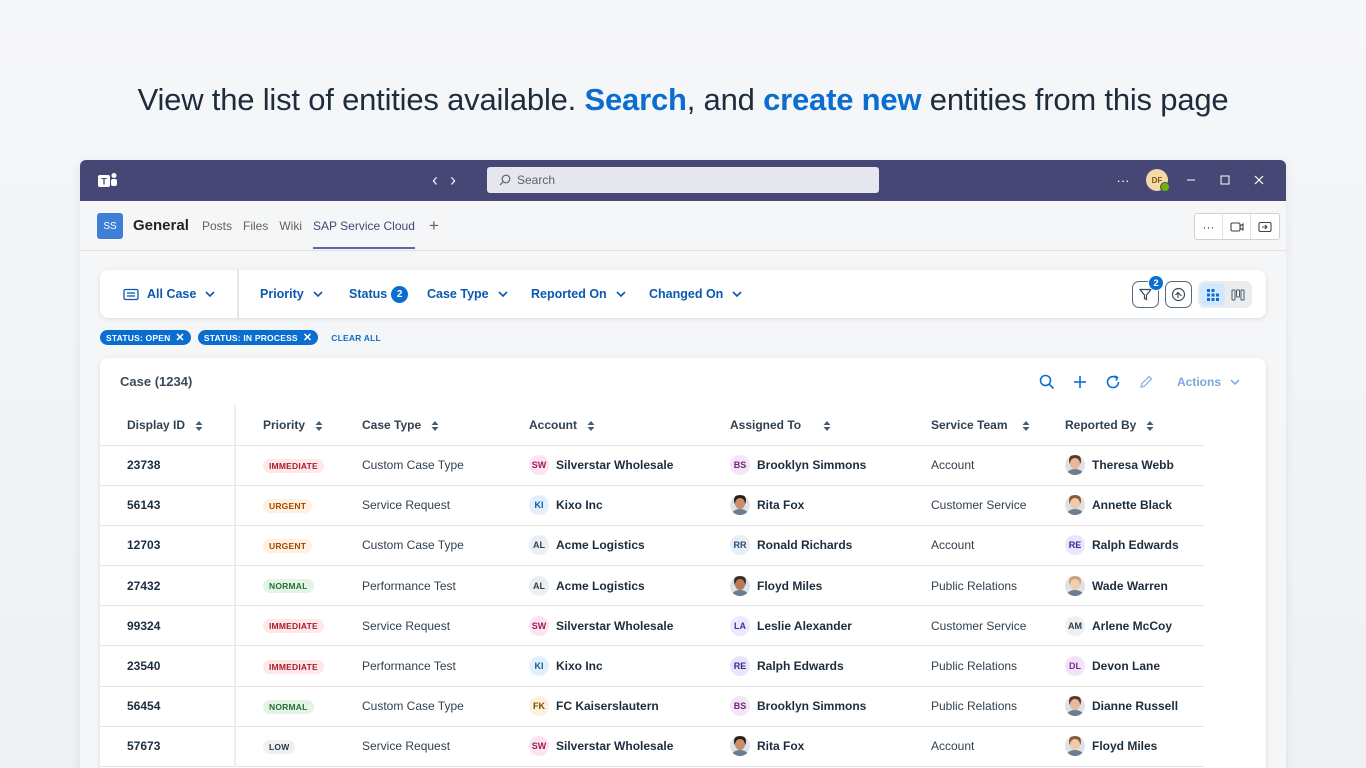 The width and height of the screenshot is (1366, 768). Describe the element at coordinates (602, 425) in the screenshot. I see `column-header-account: Account` at that location.